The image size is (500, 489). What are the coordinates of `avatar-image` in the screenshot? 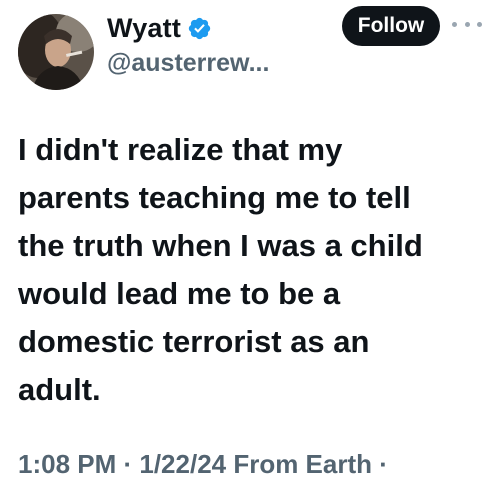 It's located at (56, 52).